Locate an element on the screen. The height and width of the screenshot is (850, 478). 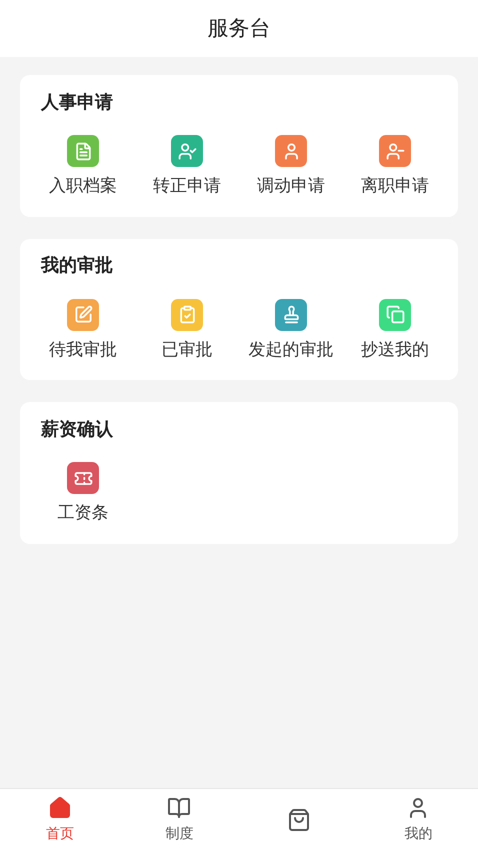
service-item: 待我审批 is located at coordinates (83, 330).